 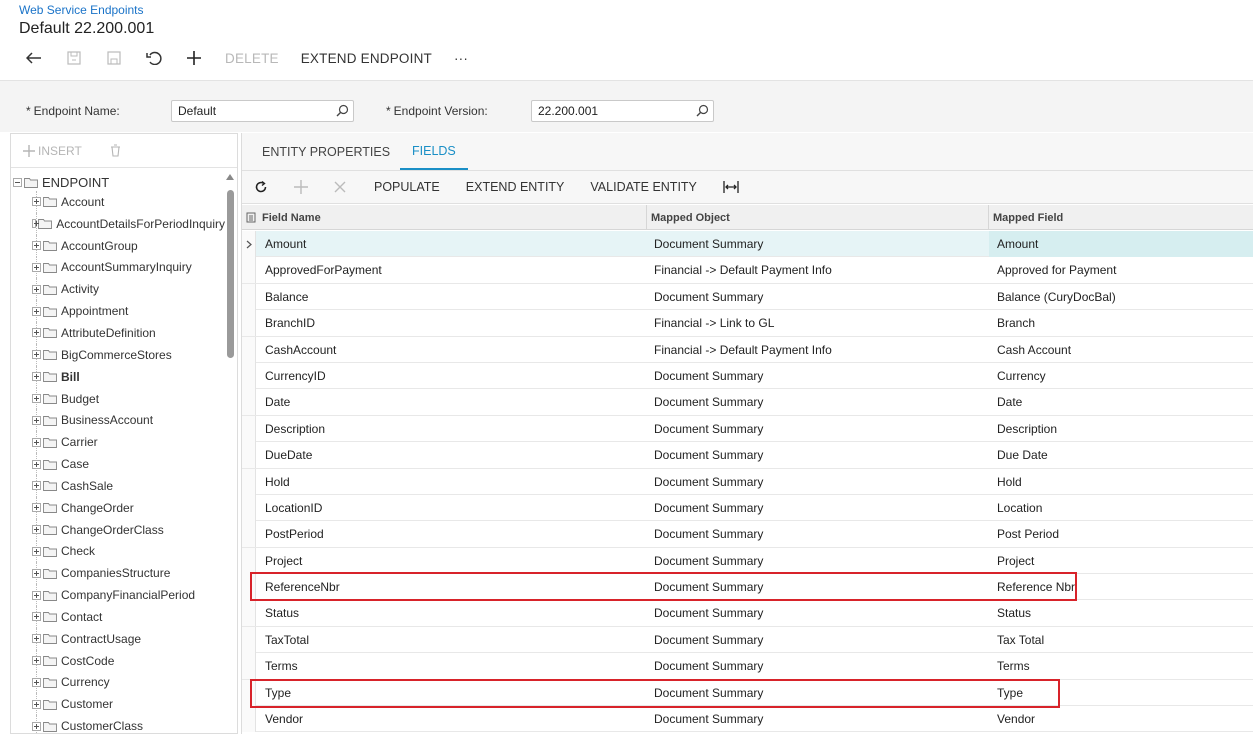 I want to click on save-icon, so click(x=114, y=58).